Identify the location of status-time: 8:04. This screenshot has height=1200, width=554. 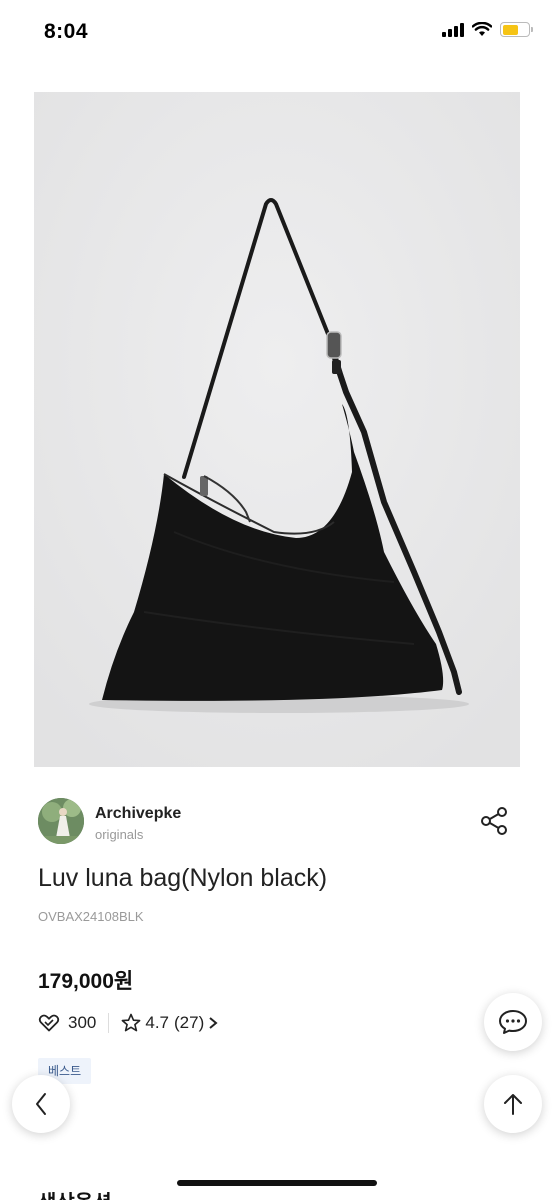
(66, 31).